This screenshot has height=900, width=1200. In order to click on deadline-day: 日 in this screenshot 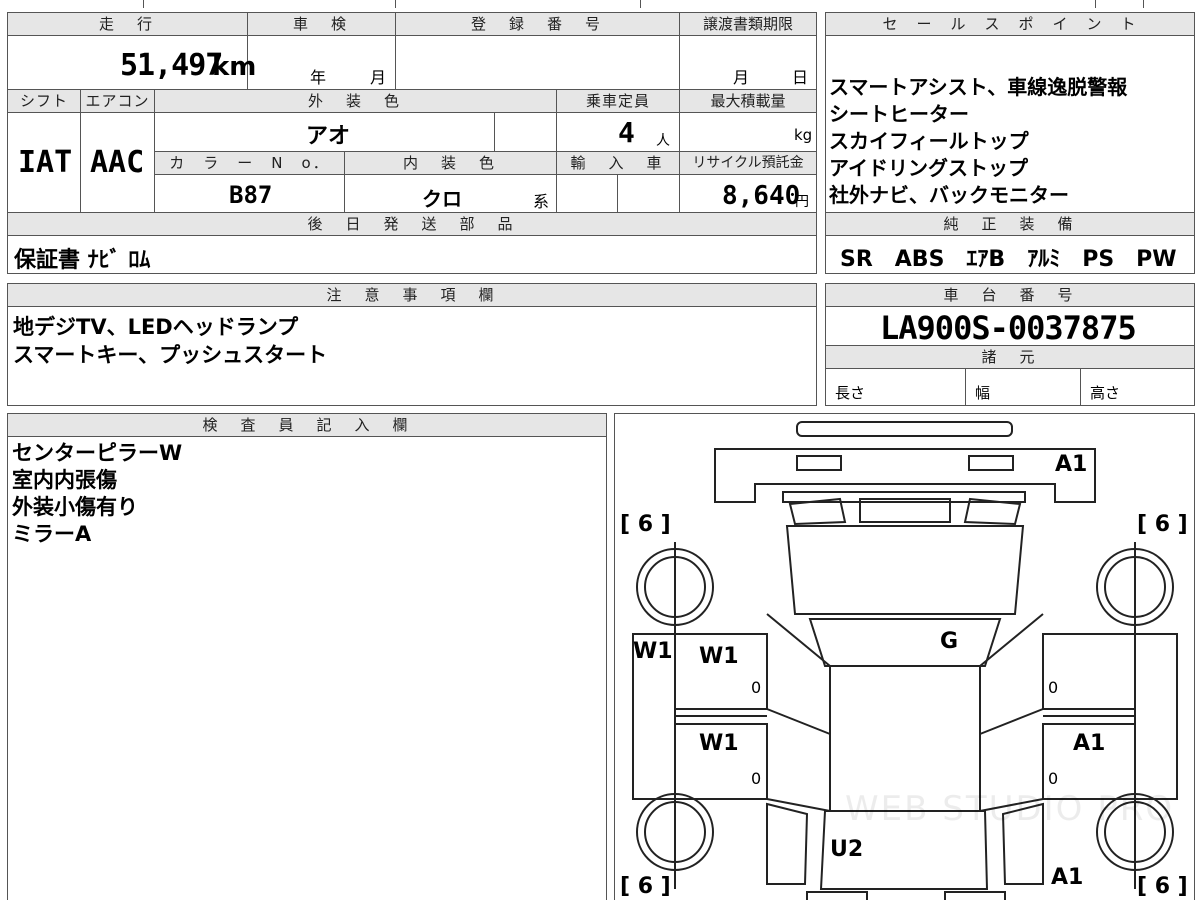, I will do `click(800, 77)`.